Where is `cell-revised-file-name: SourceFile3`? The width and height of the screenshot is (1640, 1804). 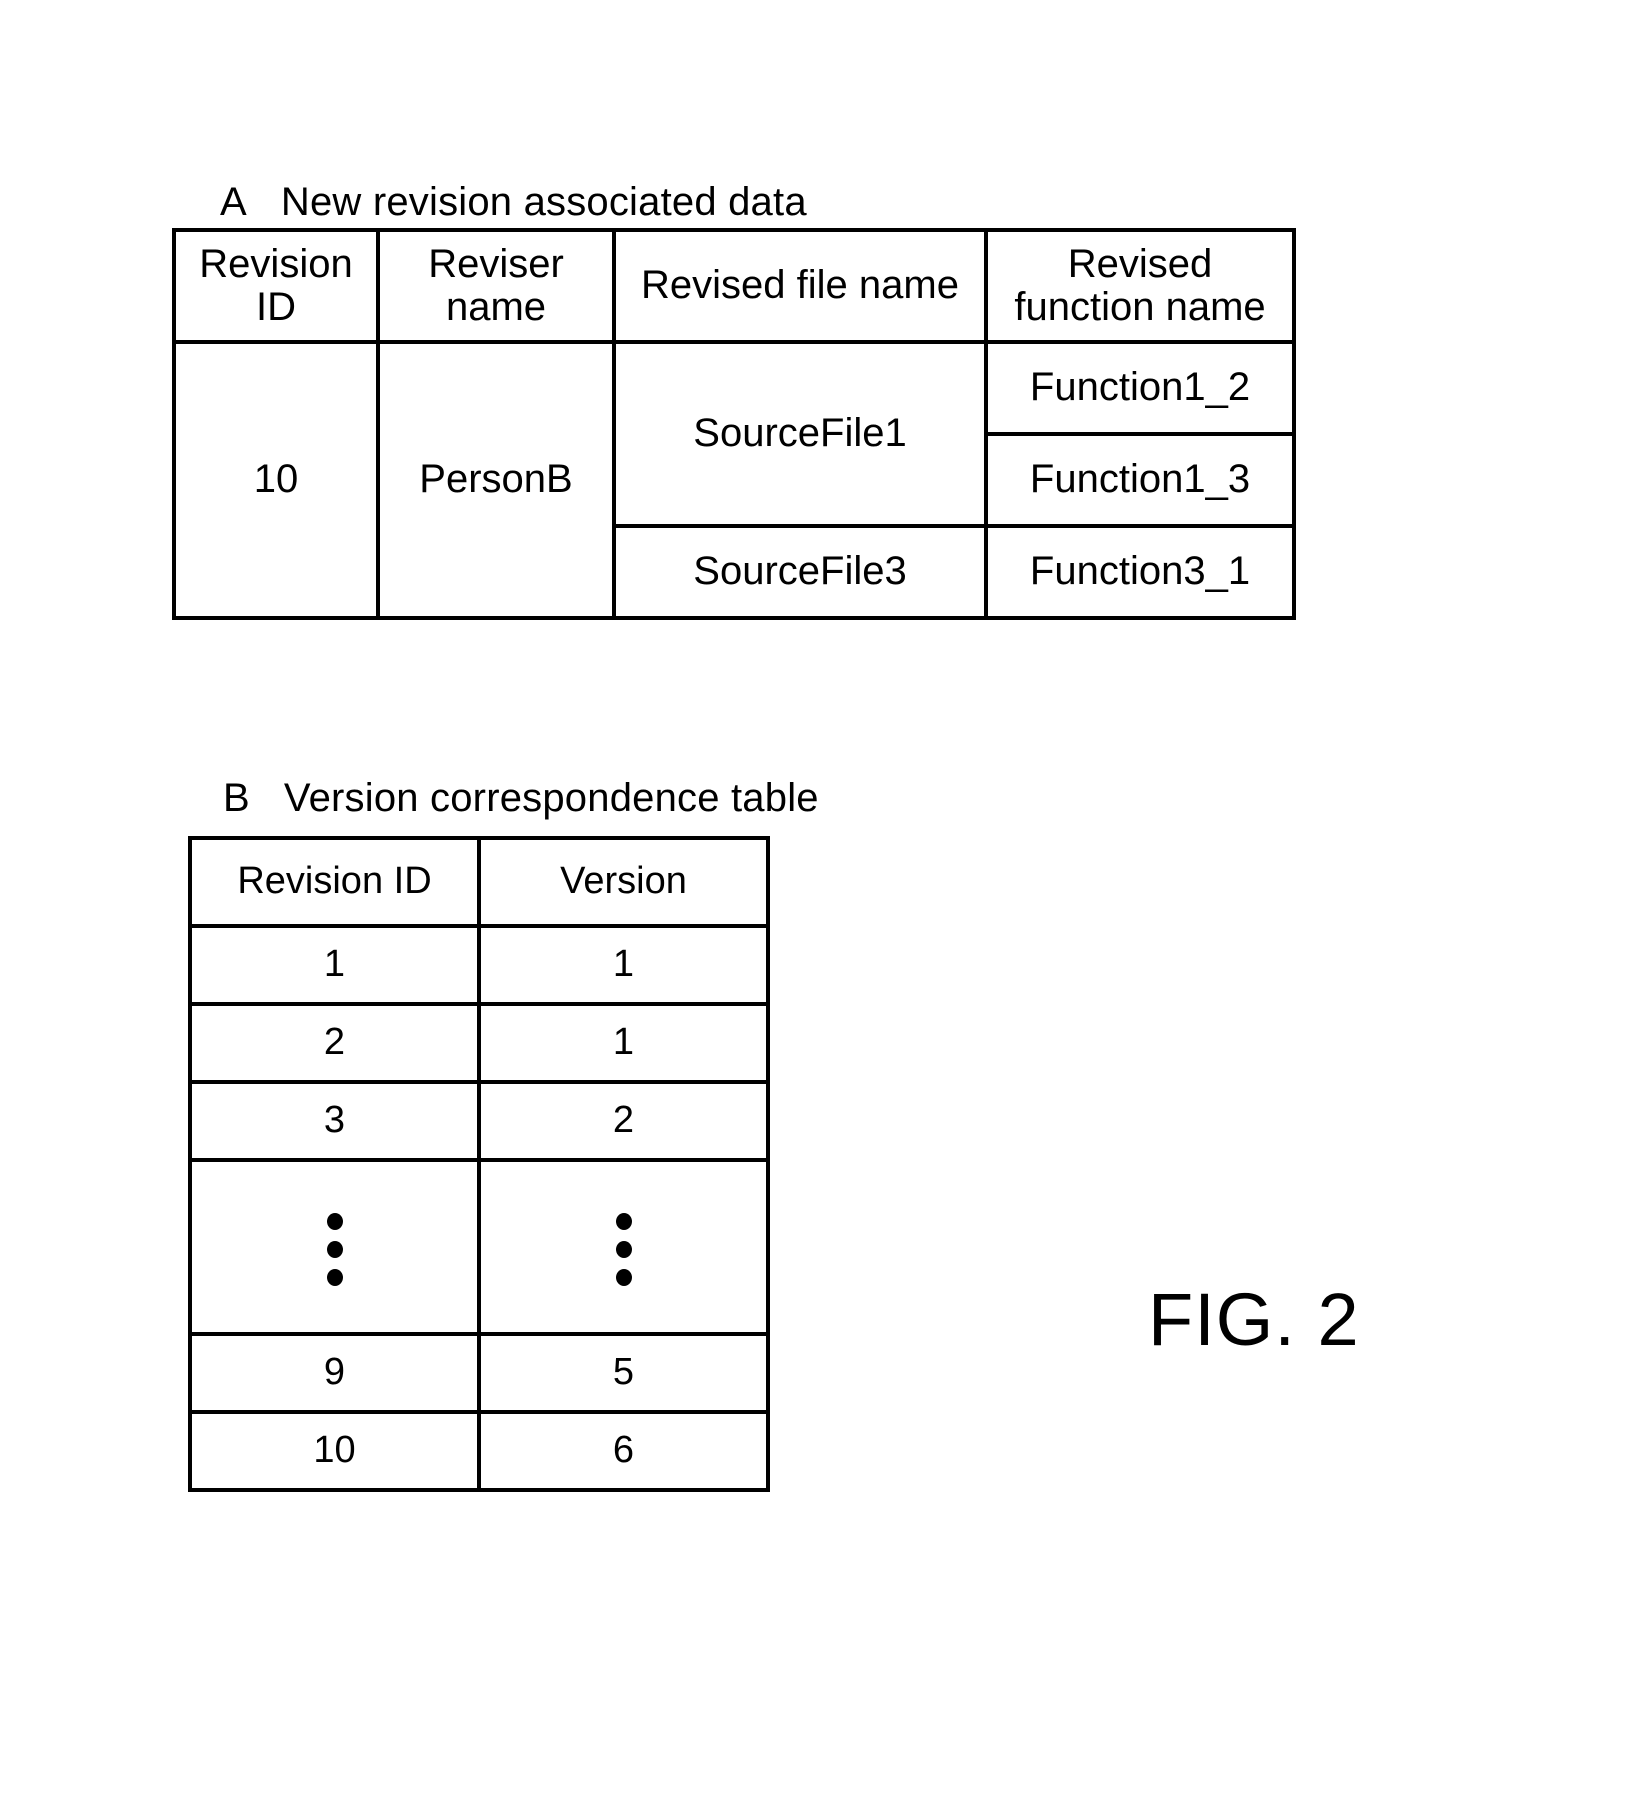 cell-revised-file-name: SourceFile3 is located at coordinates (800, 572).